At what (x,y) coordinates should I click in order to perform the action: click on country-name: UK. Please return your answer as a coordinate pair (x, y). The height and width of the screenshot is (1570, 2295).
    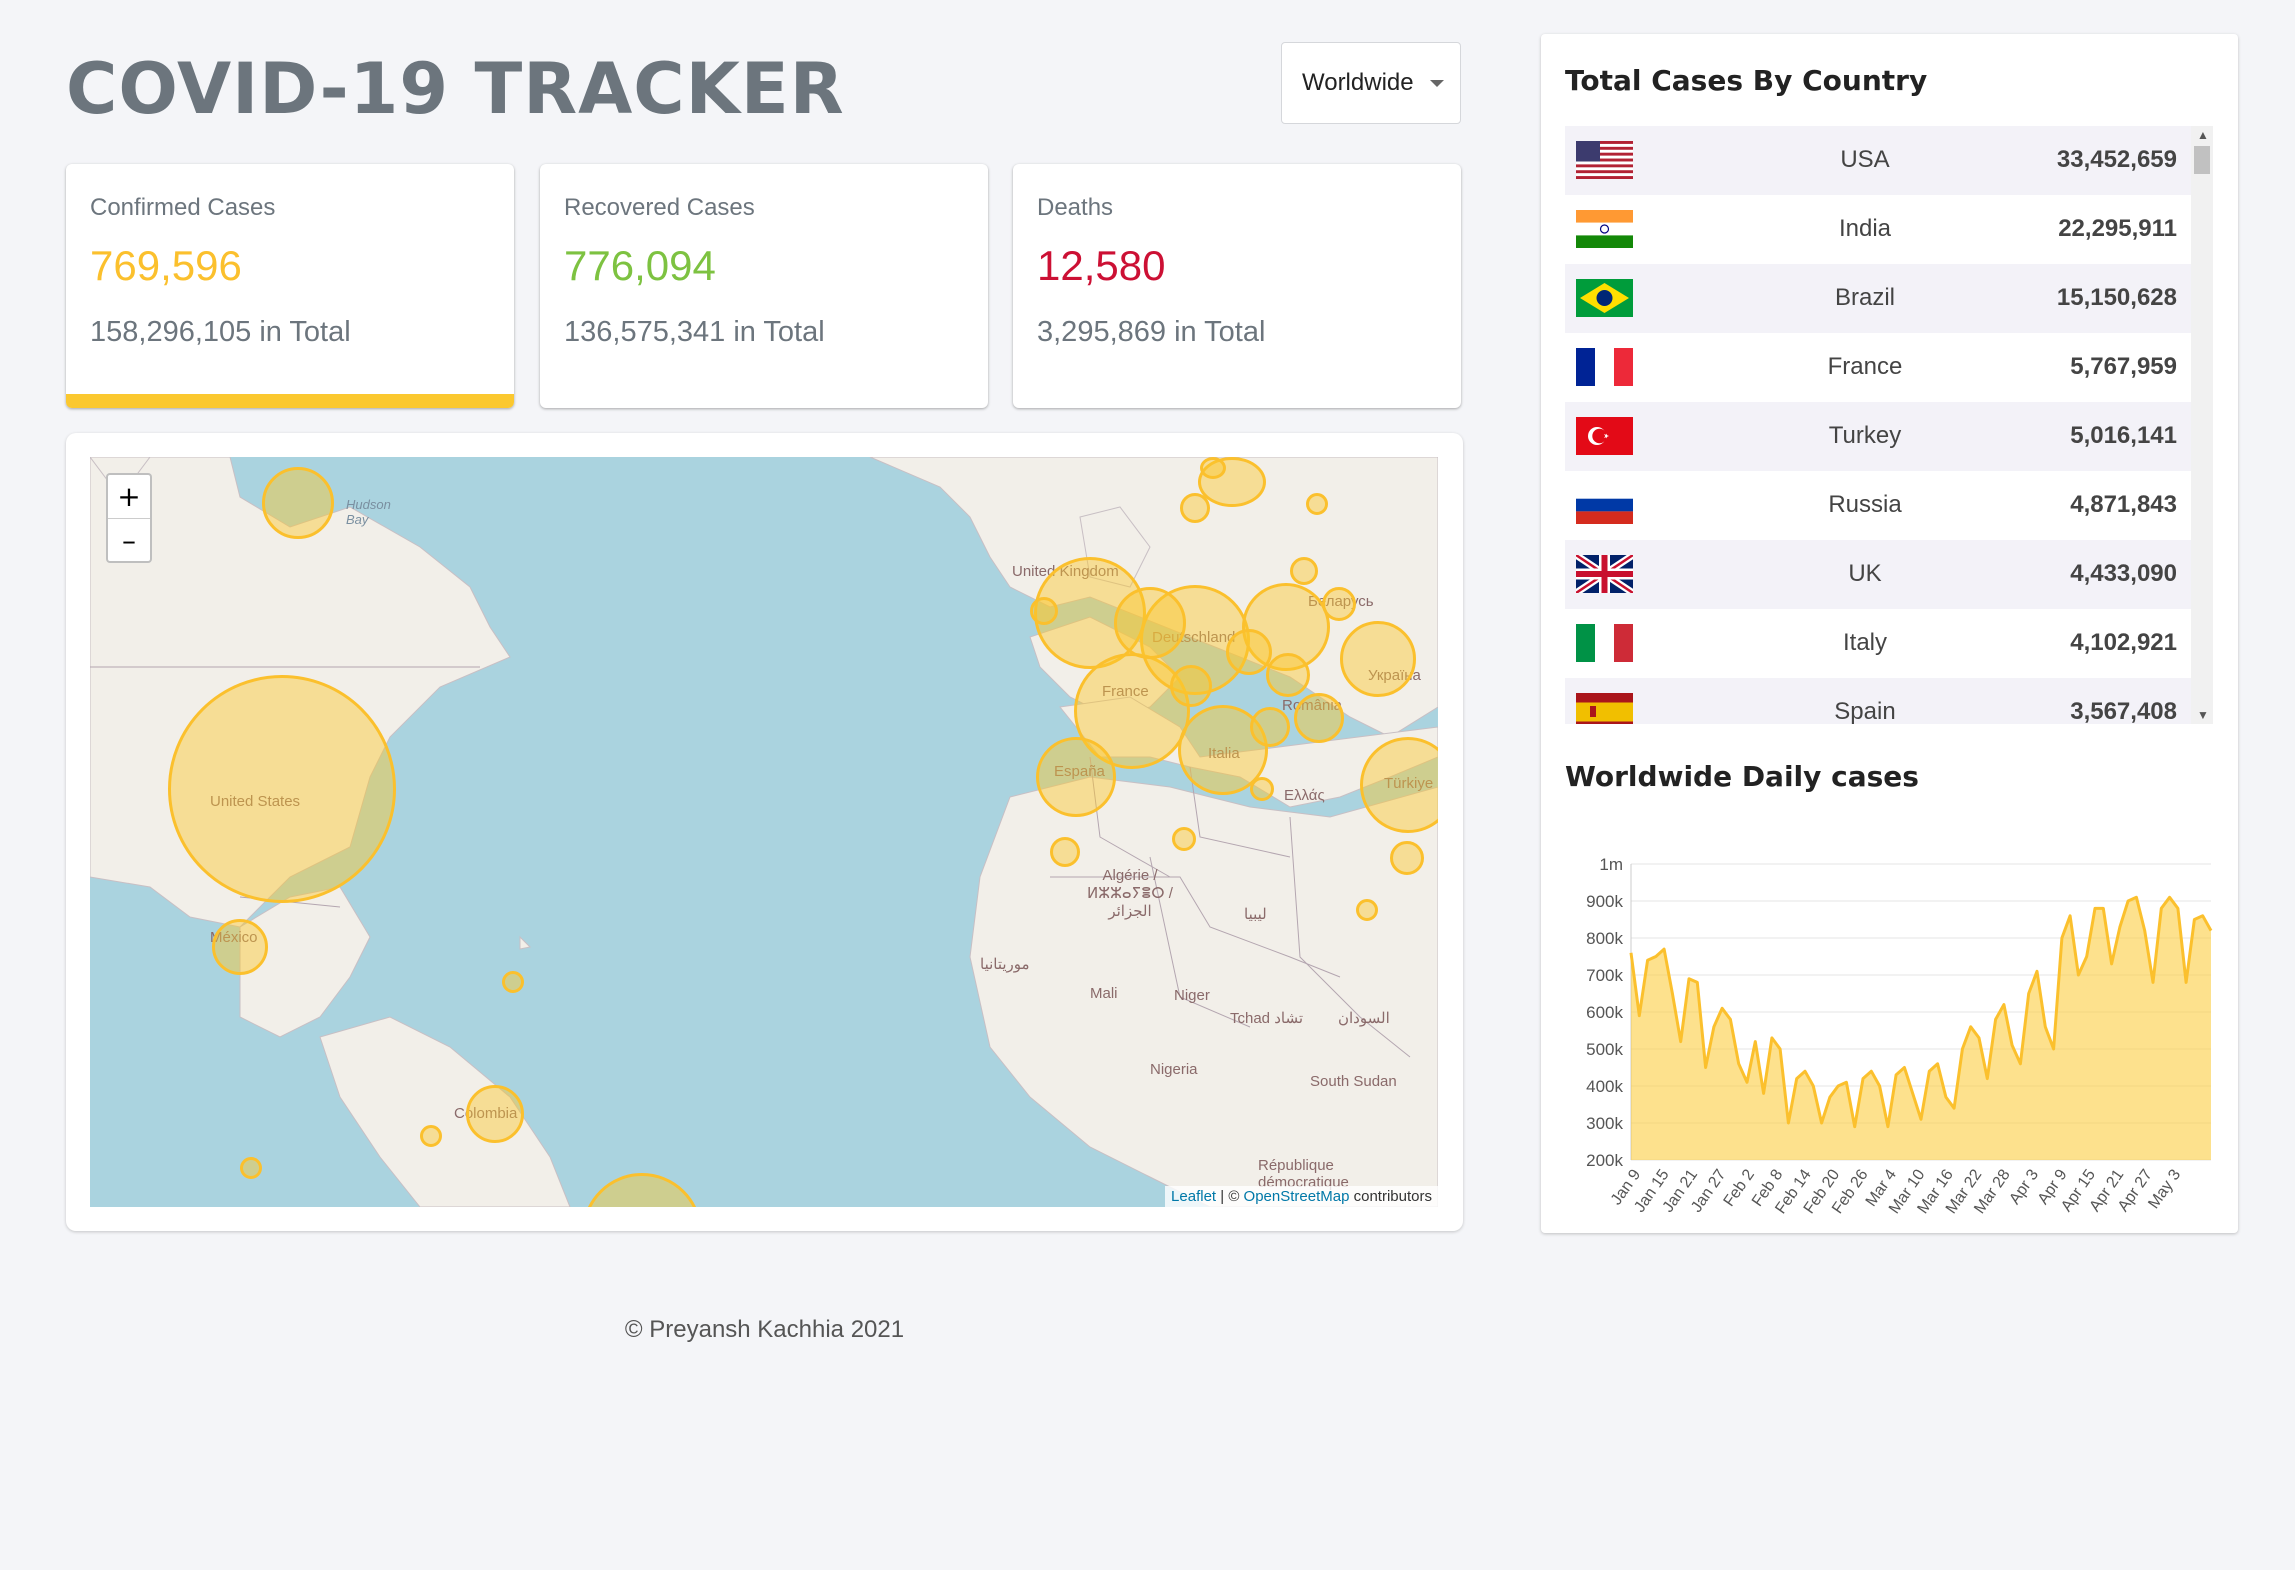
    Looking at the image, I should click on (1865, 573).